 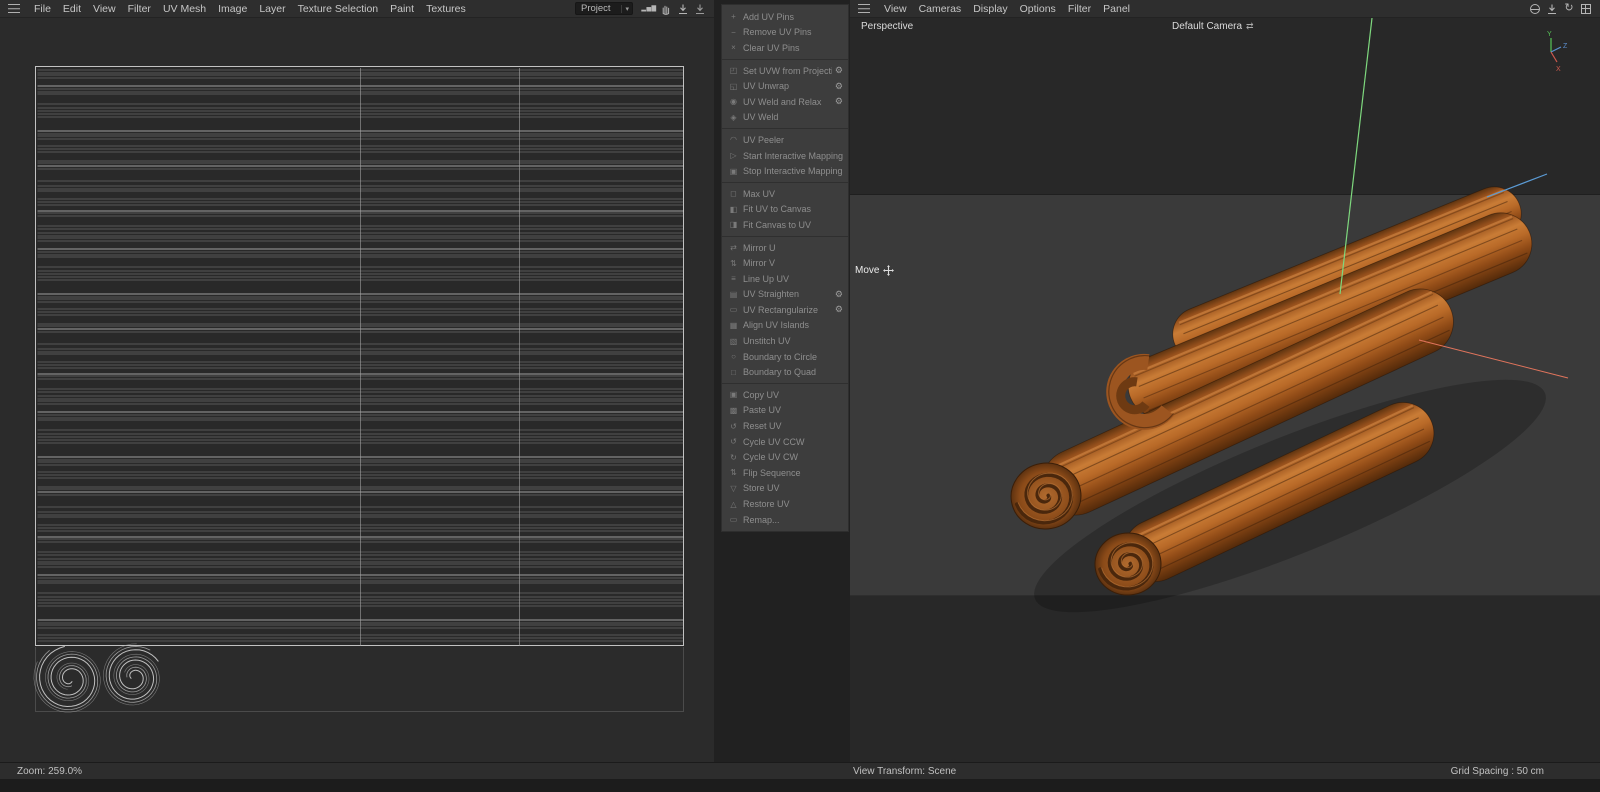 I want to click on axis-gizmo: Y Z X, so click(x=1553, y=51).